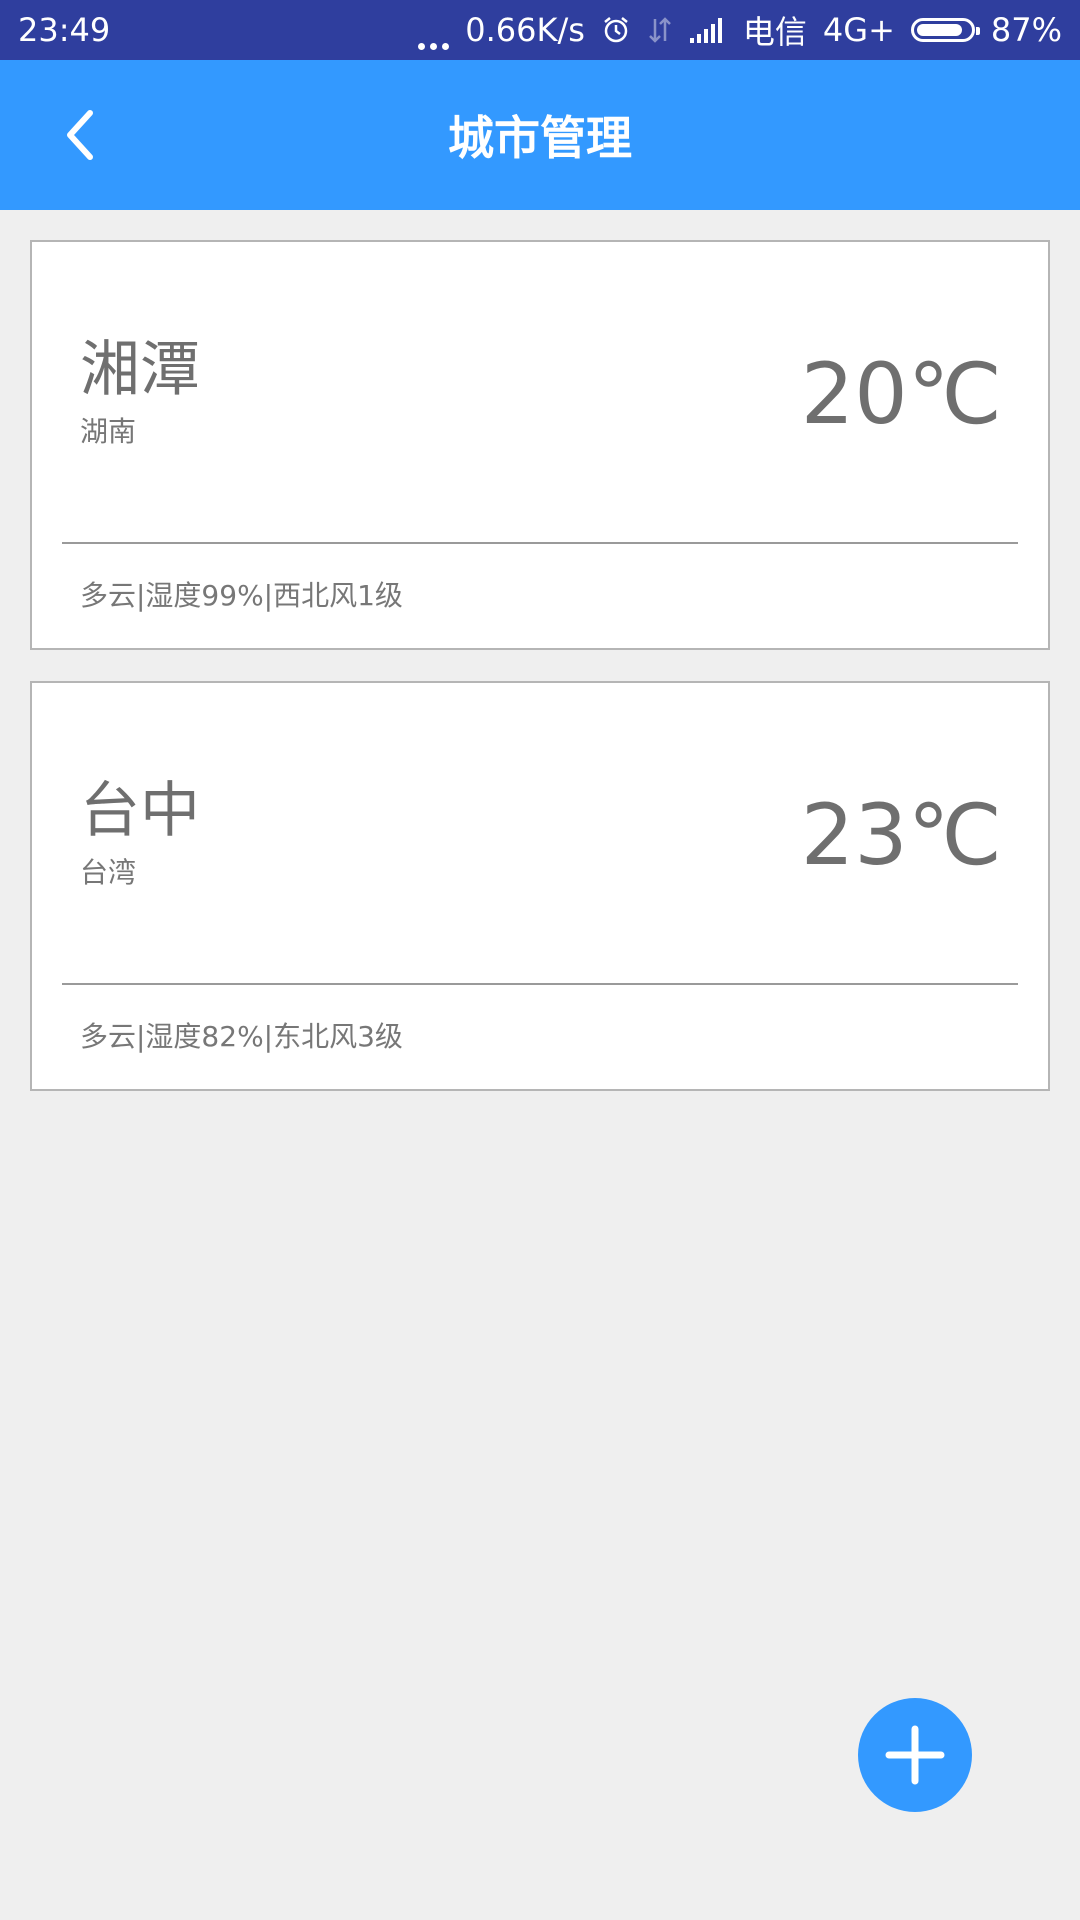 The height and width of the screenshot is (1920, 1080). Describe the element at coordinates (945, 30) in the screenshot. I see `battery-icon` at that location.